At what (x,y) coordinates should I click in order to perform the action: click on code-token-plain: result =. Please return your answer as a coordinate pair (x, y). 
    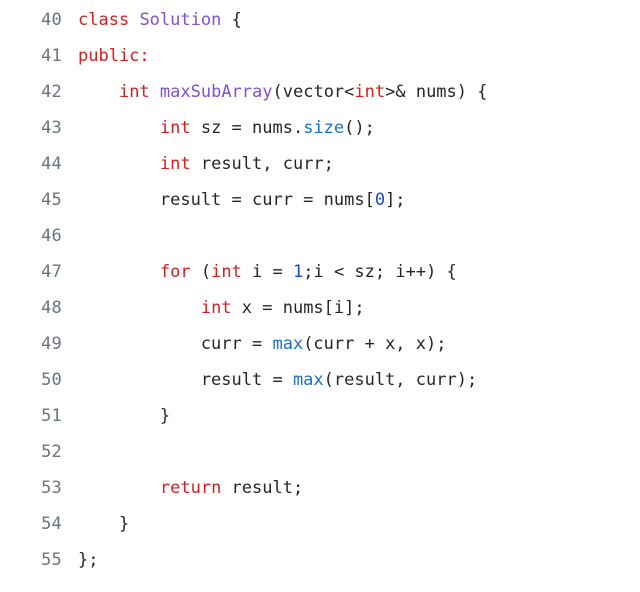
    Looking at the image, I should click on (185, 380).